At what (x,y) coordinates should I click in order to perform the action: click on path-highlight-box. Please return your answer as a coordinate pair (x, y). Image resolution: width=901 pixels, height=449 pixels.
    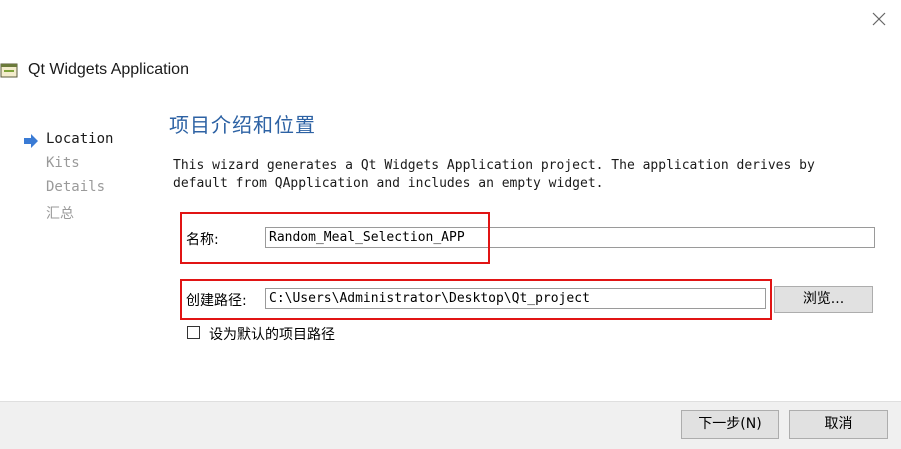
    Looking at the image, I should click on (476, 299).